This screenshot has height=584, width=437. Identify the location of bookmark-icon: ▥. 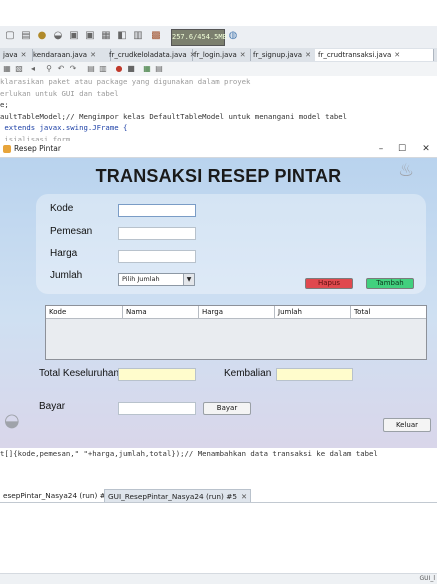
(103, 69).